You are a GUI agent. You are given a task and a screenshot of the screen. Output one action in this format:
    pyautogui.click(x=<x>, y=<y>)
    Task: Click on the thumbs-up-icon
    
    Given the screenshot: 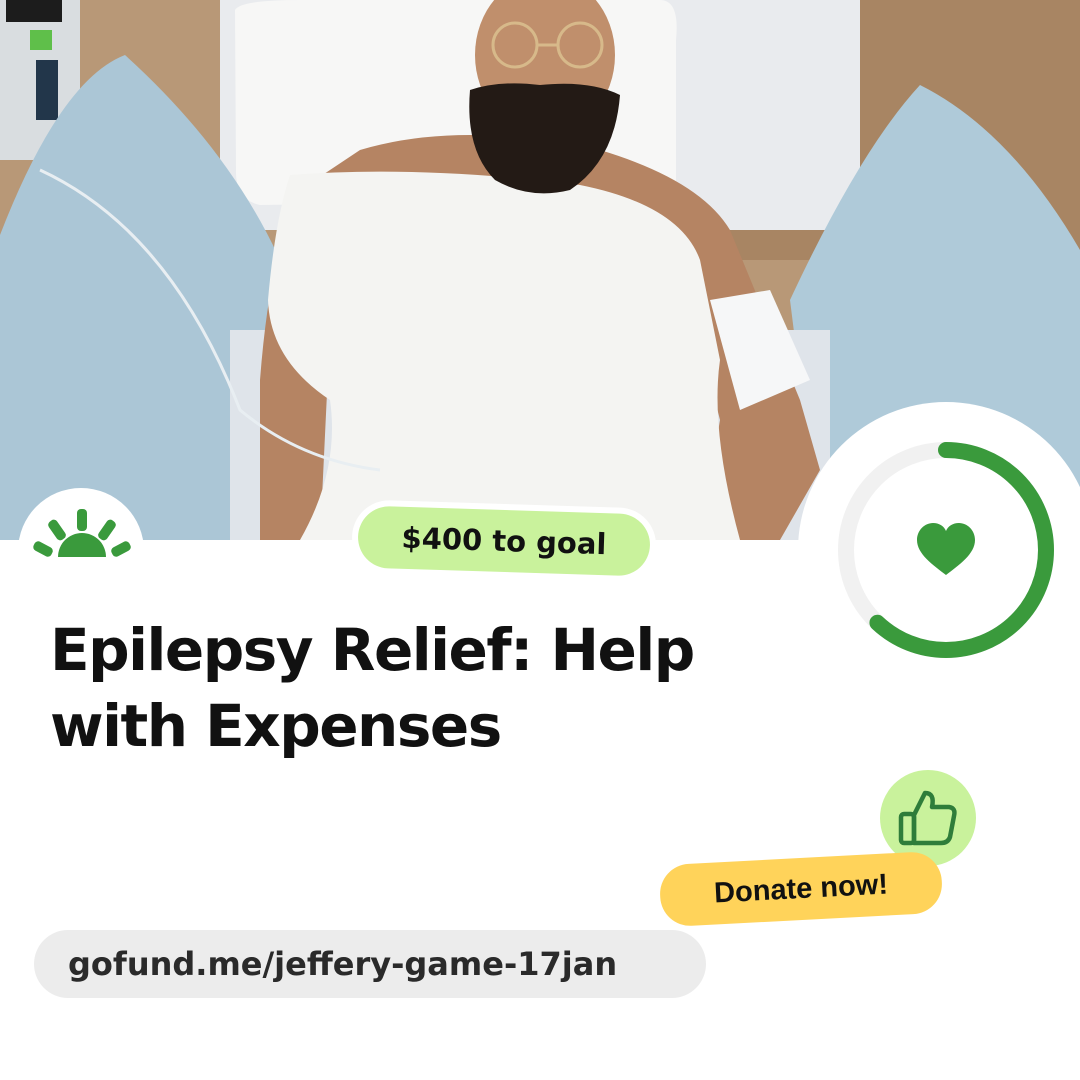 What is the action you would take?
    pyautogui.click(x=927, y=818)
    